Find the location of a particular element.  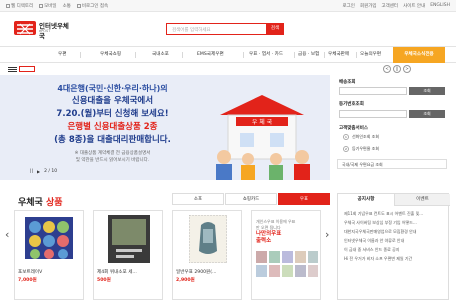

post-logo-icon is located at coordinates (25, 28).